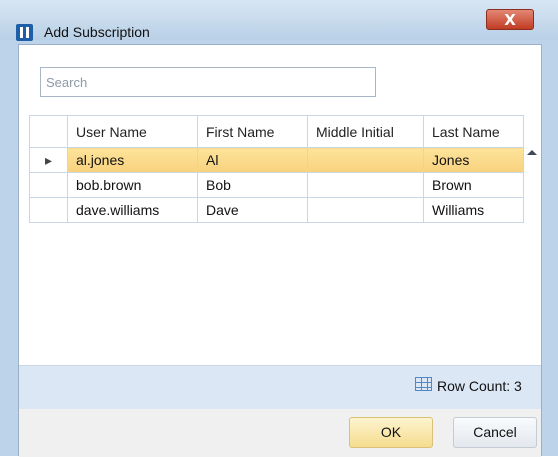  Describe the element at coordinates (391, 432) in the screenshot. I see `ok-button: OK` at that location.